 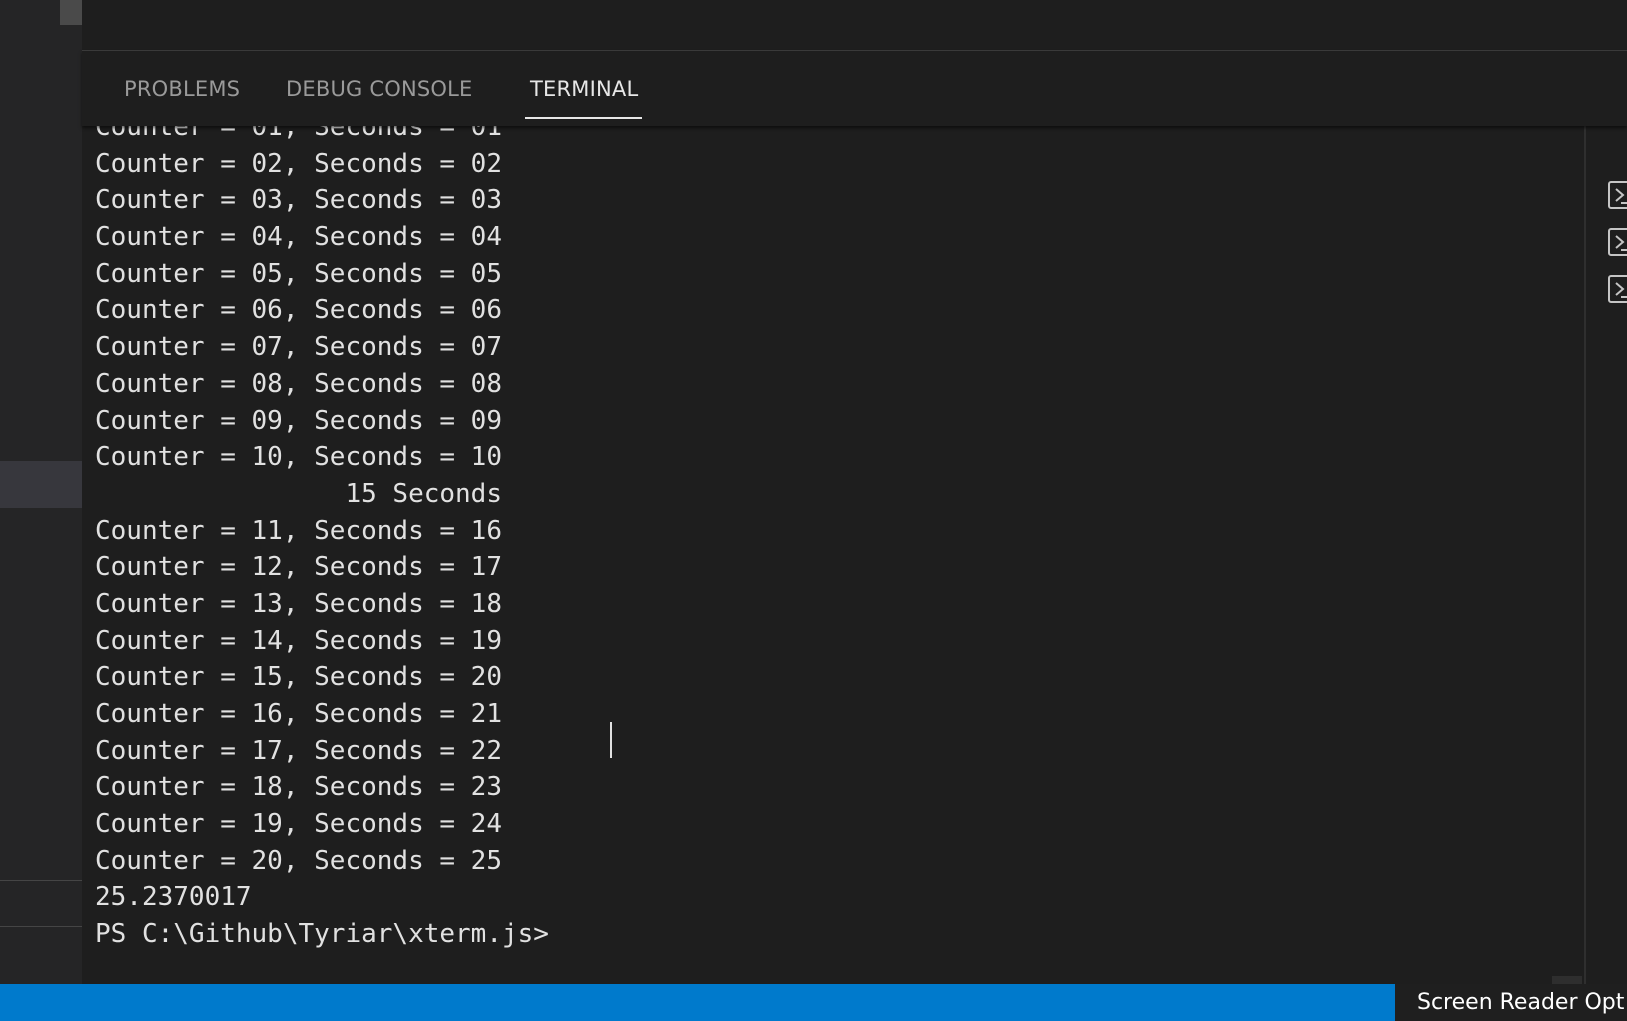 What do you see at coordinates (1606, 555) in the screenshot?
I see `terminal-list` at bounding box center [1606, 555].